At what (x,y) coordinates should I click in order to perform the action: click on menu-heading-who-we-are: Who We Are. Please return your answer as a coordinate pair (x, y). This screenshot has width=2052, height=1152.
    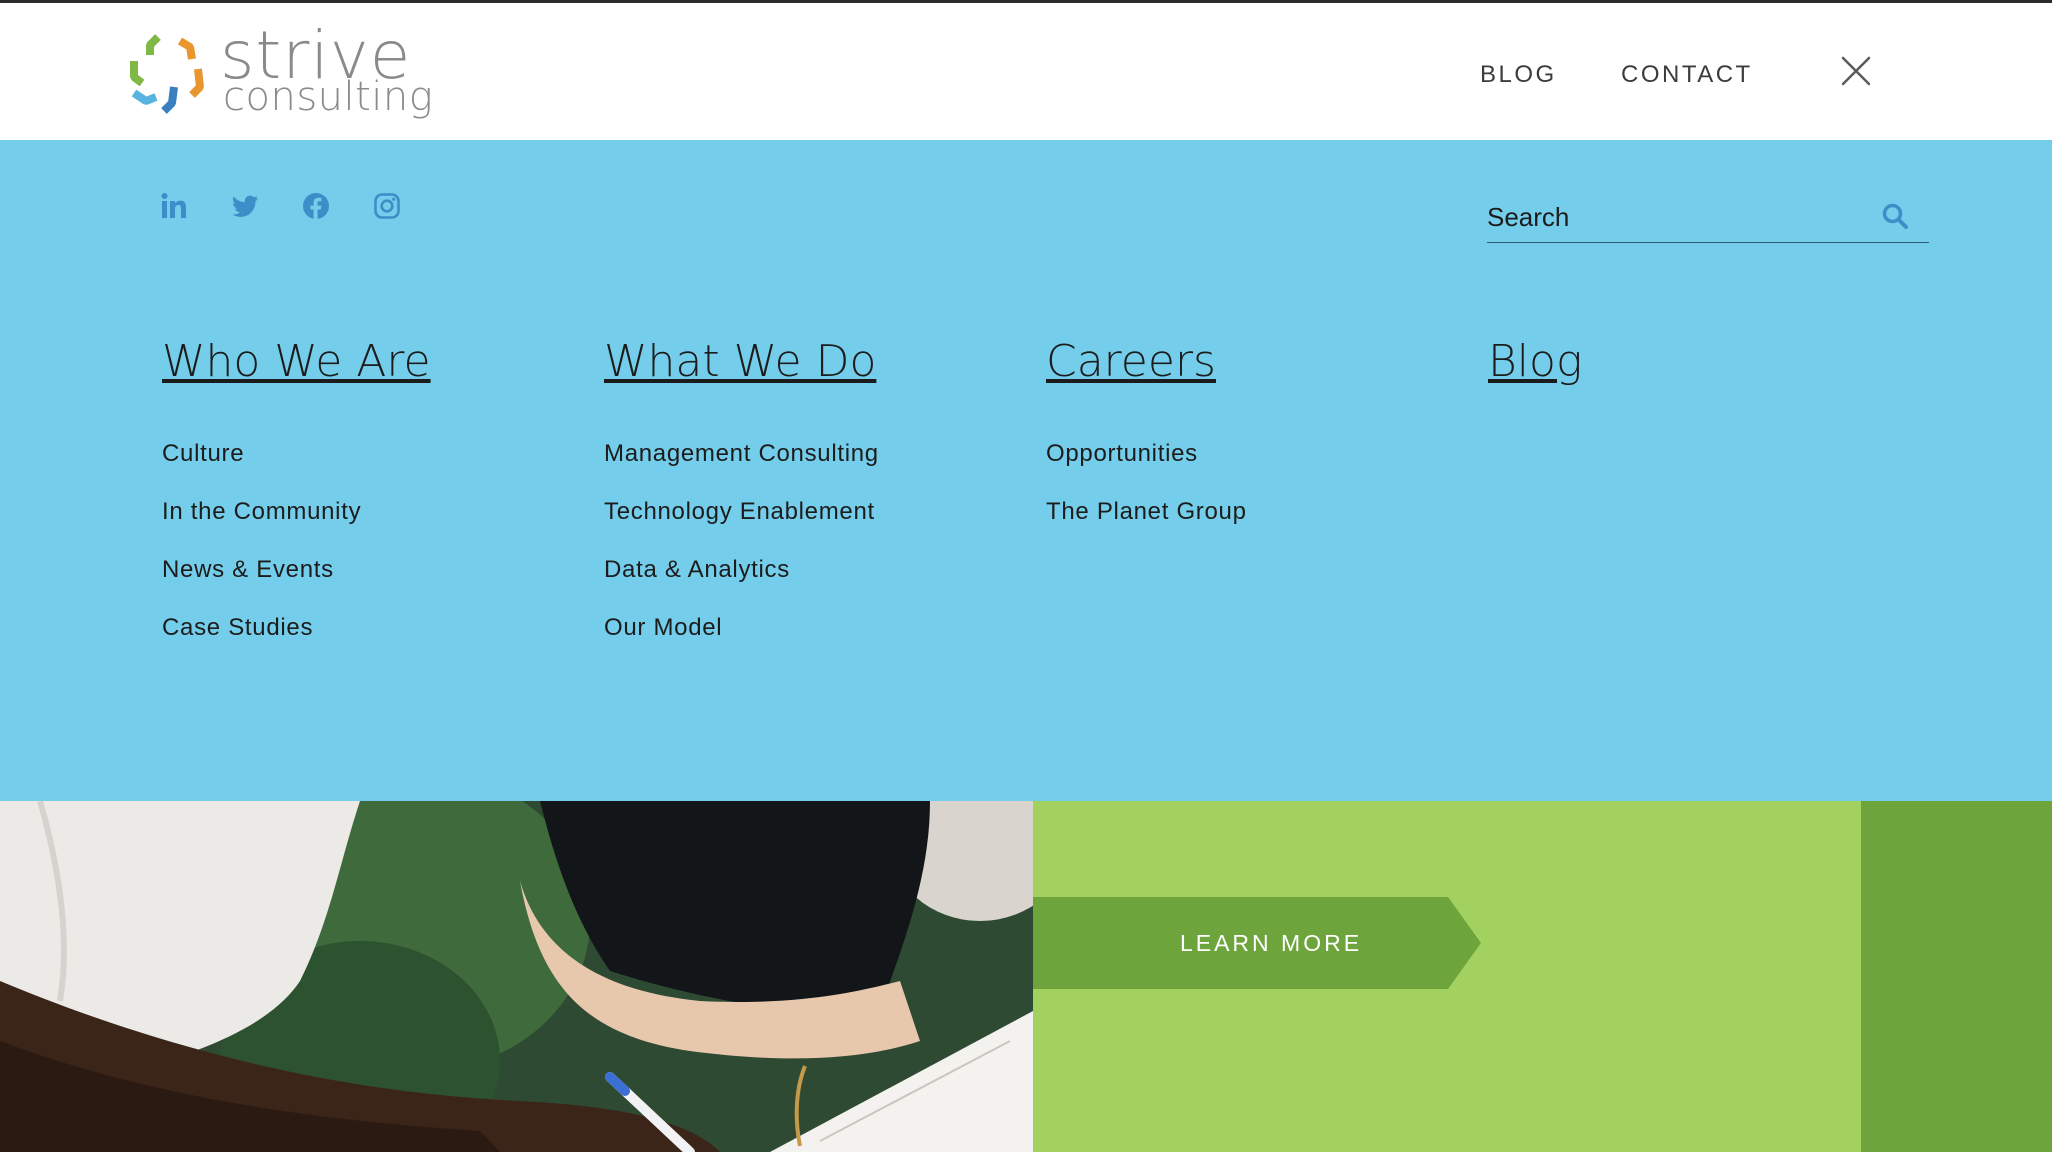
    Looking at the image, I should click on (372, 362).